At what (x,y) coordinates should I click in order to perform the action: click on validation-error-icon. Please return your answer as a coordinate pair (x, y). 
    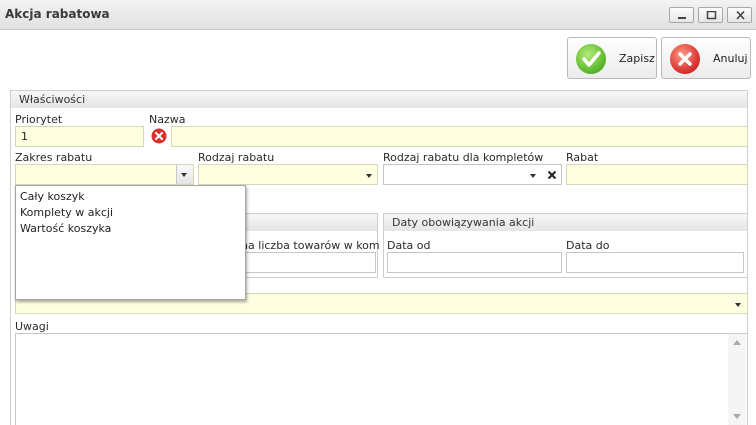
    Looking at the image, I should click on (159, 136).